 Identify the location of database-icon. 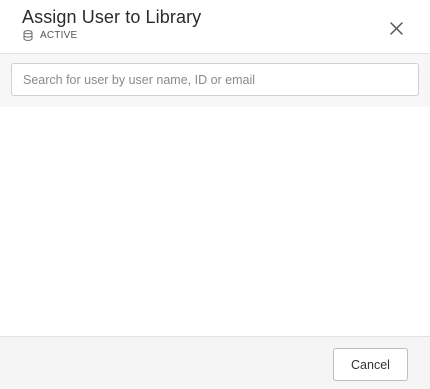
(28, 35).